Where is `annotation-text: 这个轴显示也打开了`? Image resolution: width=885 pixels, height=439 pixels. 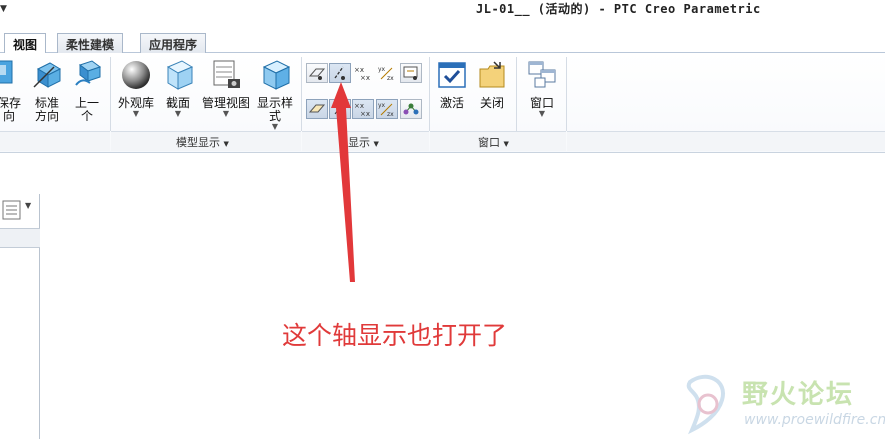
annotation-text: 这个轴显示也打开了 is located at coordinates (395, 335).